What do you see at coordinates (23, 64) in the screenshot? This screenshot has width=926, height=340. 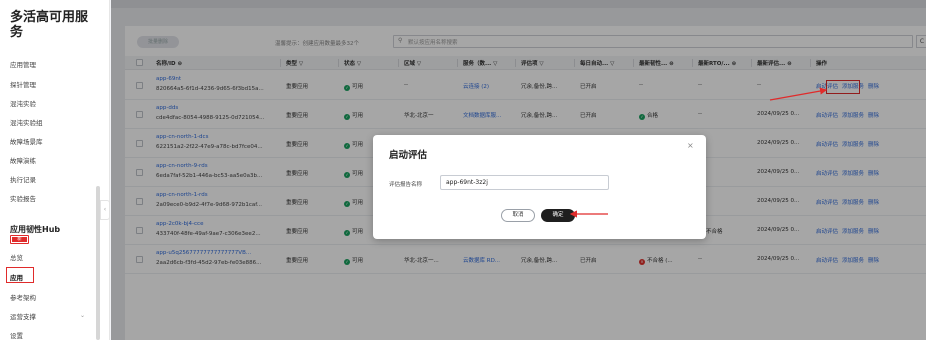 I see `sidebar-item-app-management: 应用管理` at bounding box center [23, 64].